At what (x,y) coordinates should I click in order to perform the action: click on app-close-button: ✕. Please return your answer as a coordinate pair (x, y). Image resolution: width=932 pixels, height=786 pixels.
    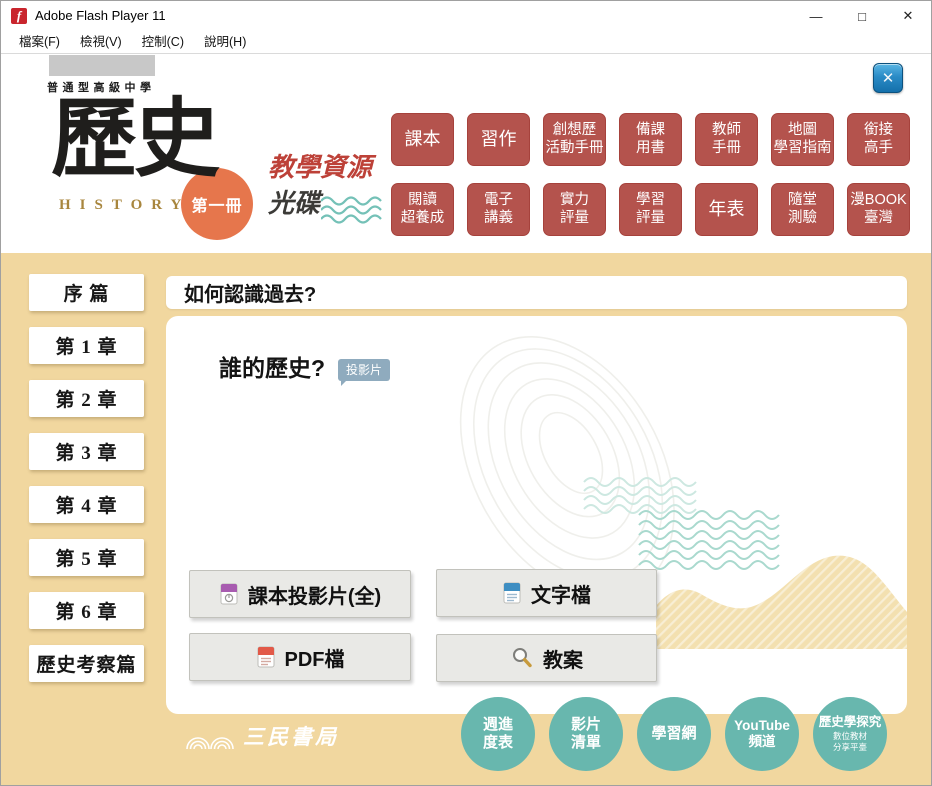
    Looking at the image, I should click on (888, 78).